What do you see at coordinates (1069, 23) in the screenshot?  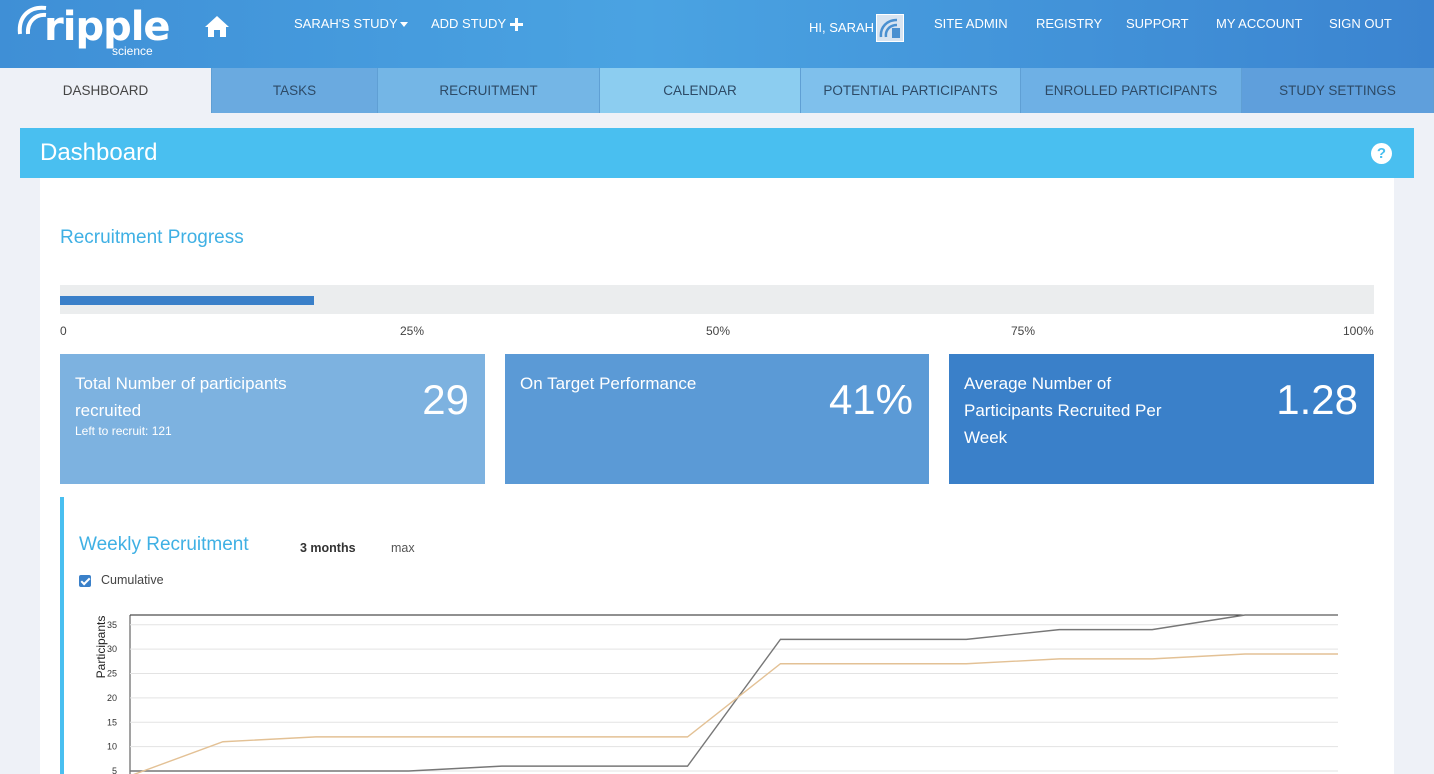 I see `nav-registry: REGISTRY` at bounding box center [1069, 23].